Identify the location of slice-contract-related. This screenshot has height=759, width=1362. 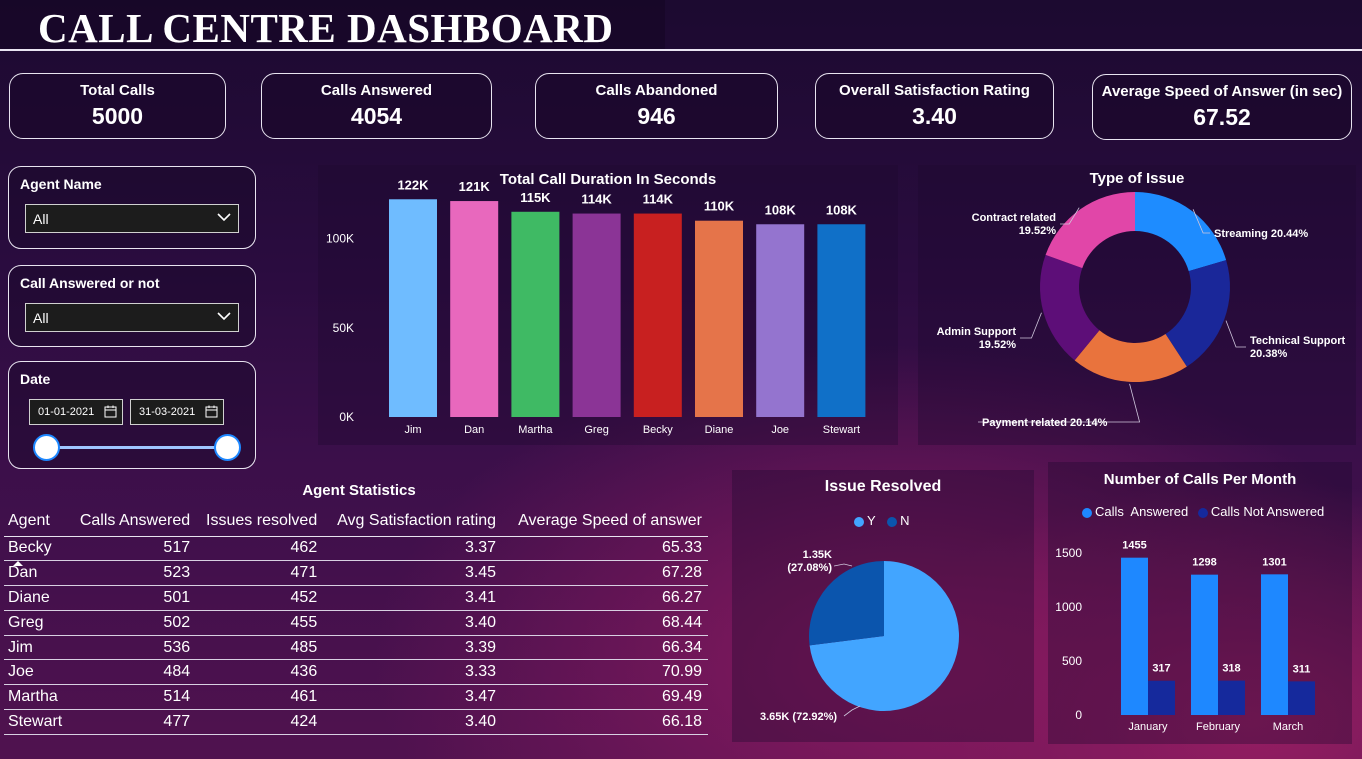
(1090, 230).